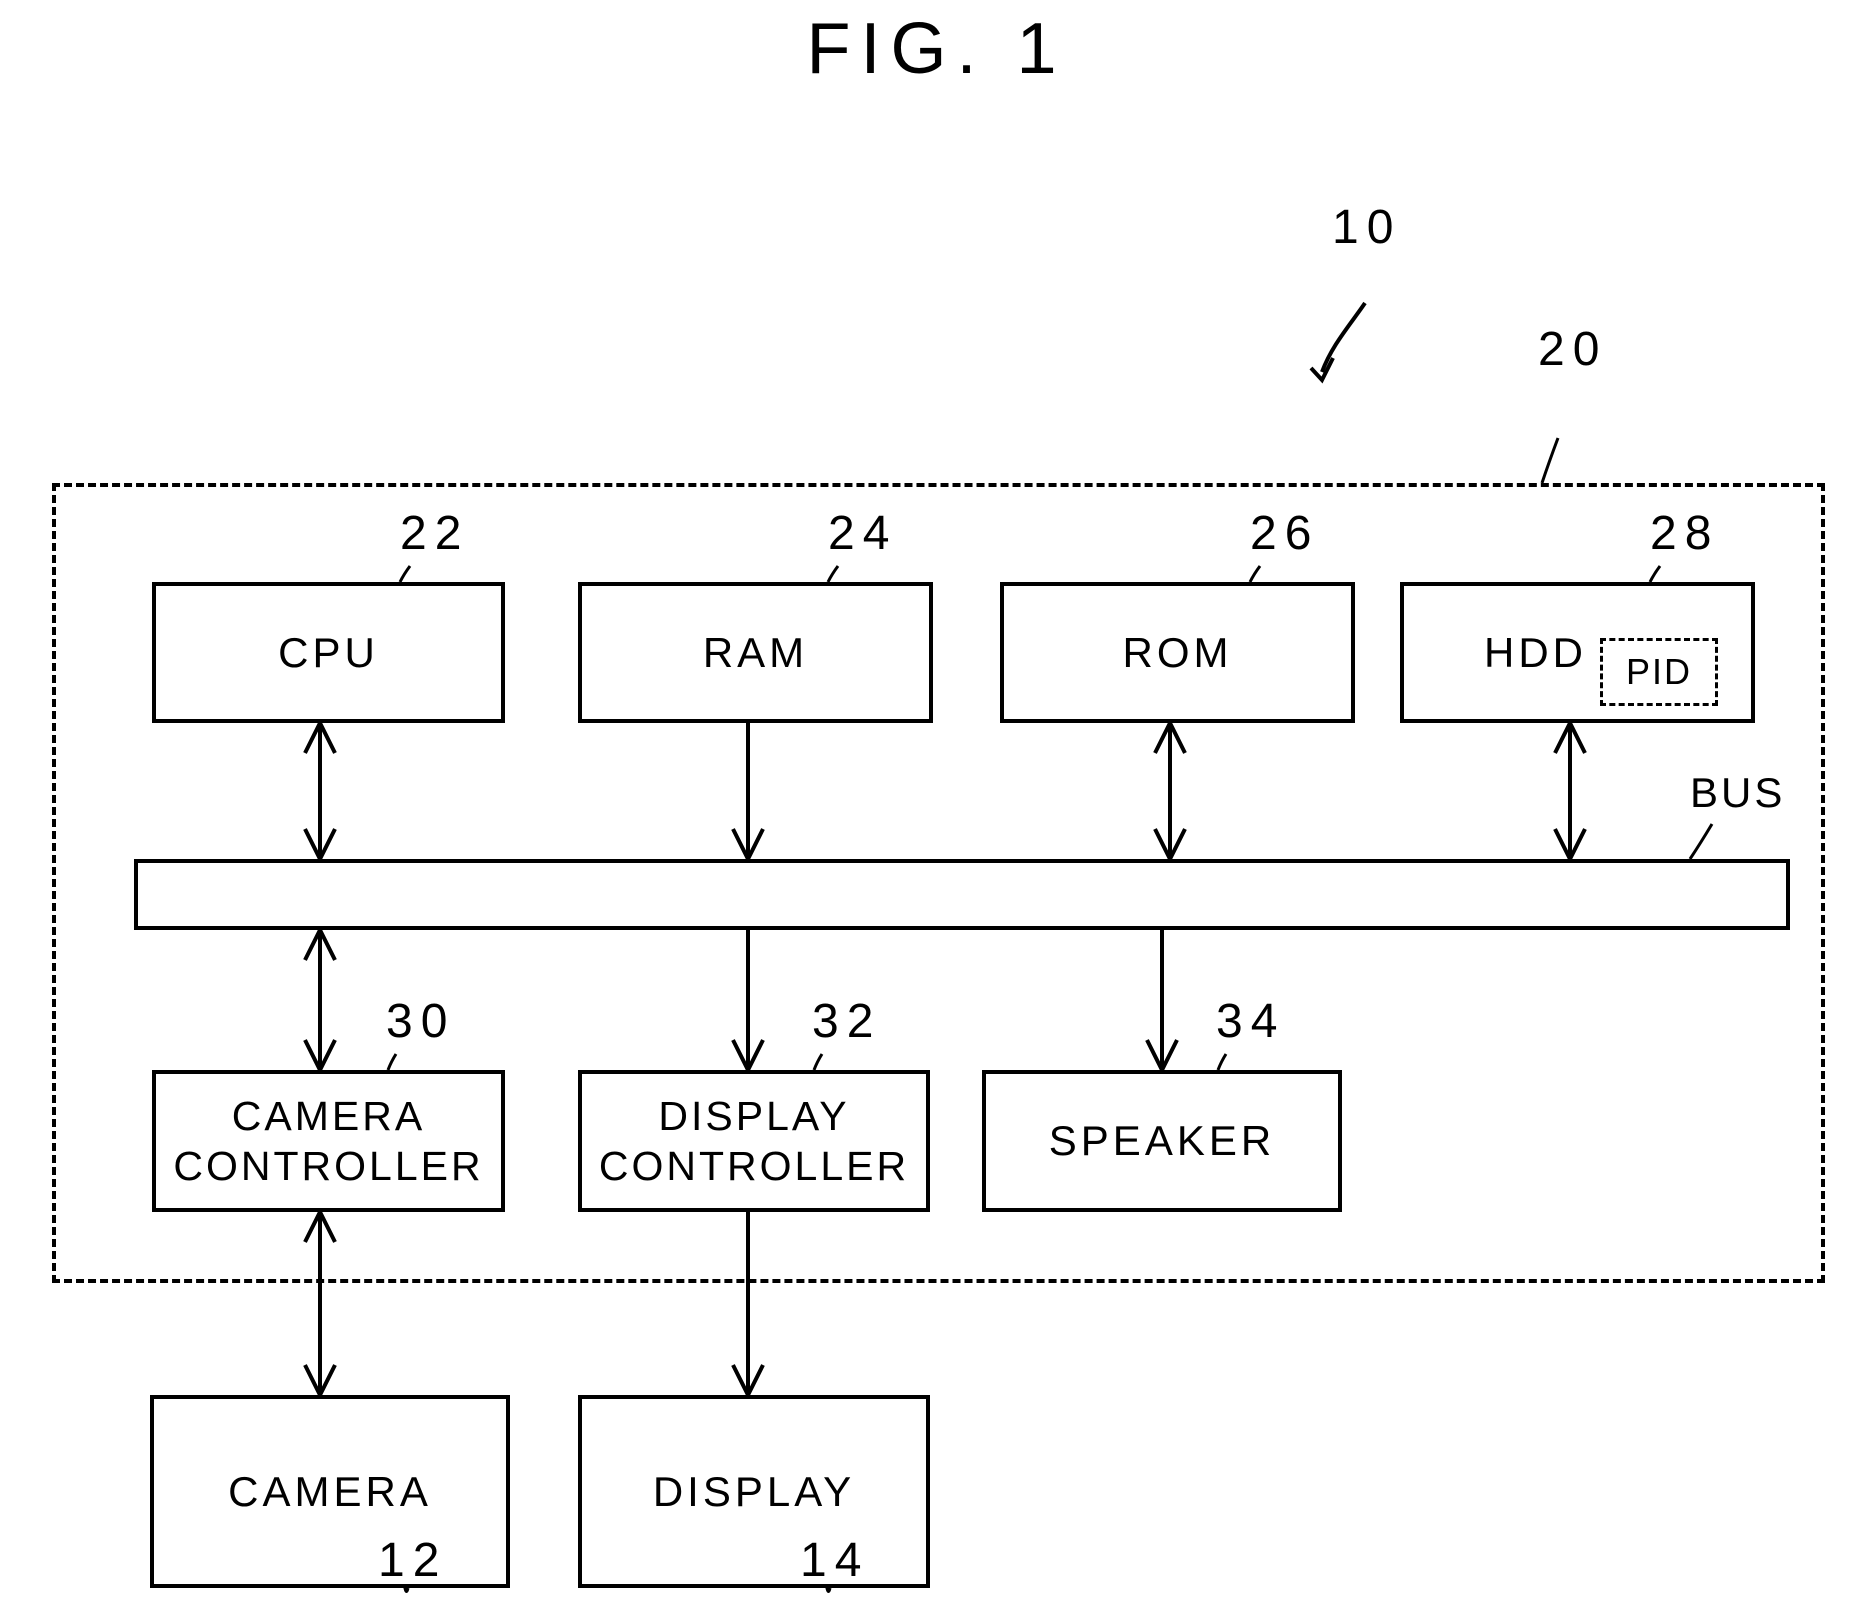 The image size is (1873, 1613). What do you see at coordinates (1367, 227) in the screenshot?
I see `reference-numeral-10: 10` at bounding box center [1367, 227].